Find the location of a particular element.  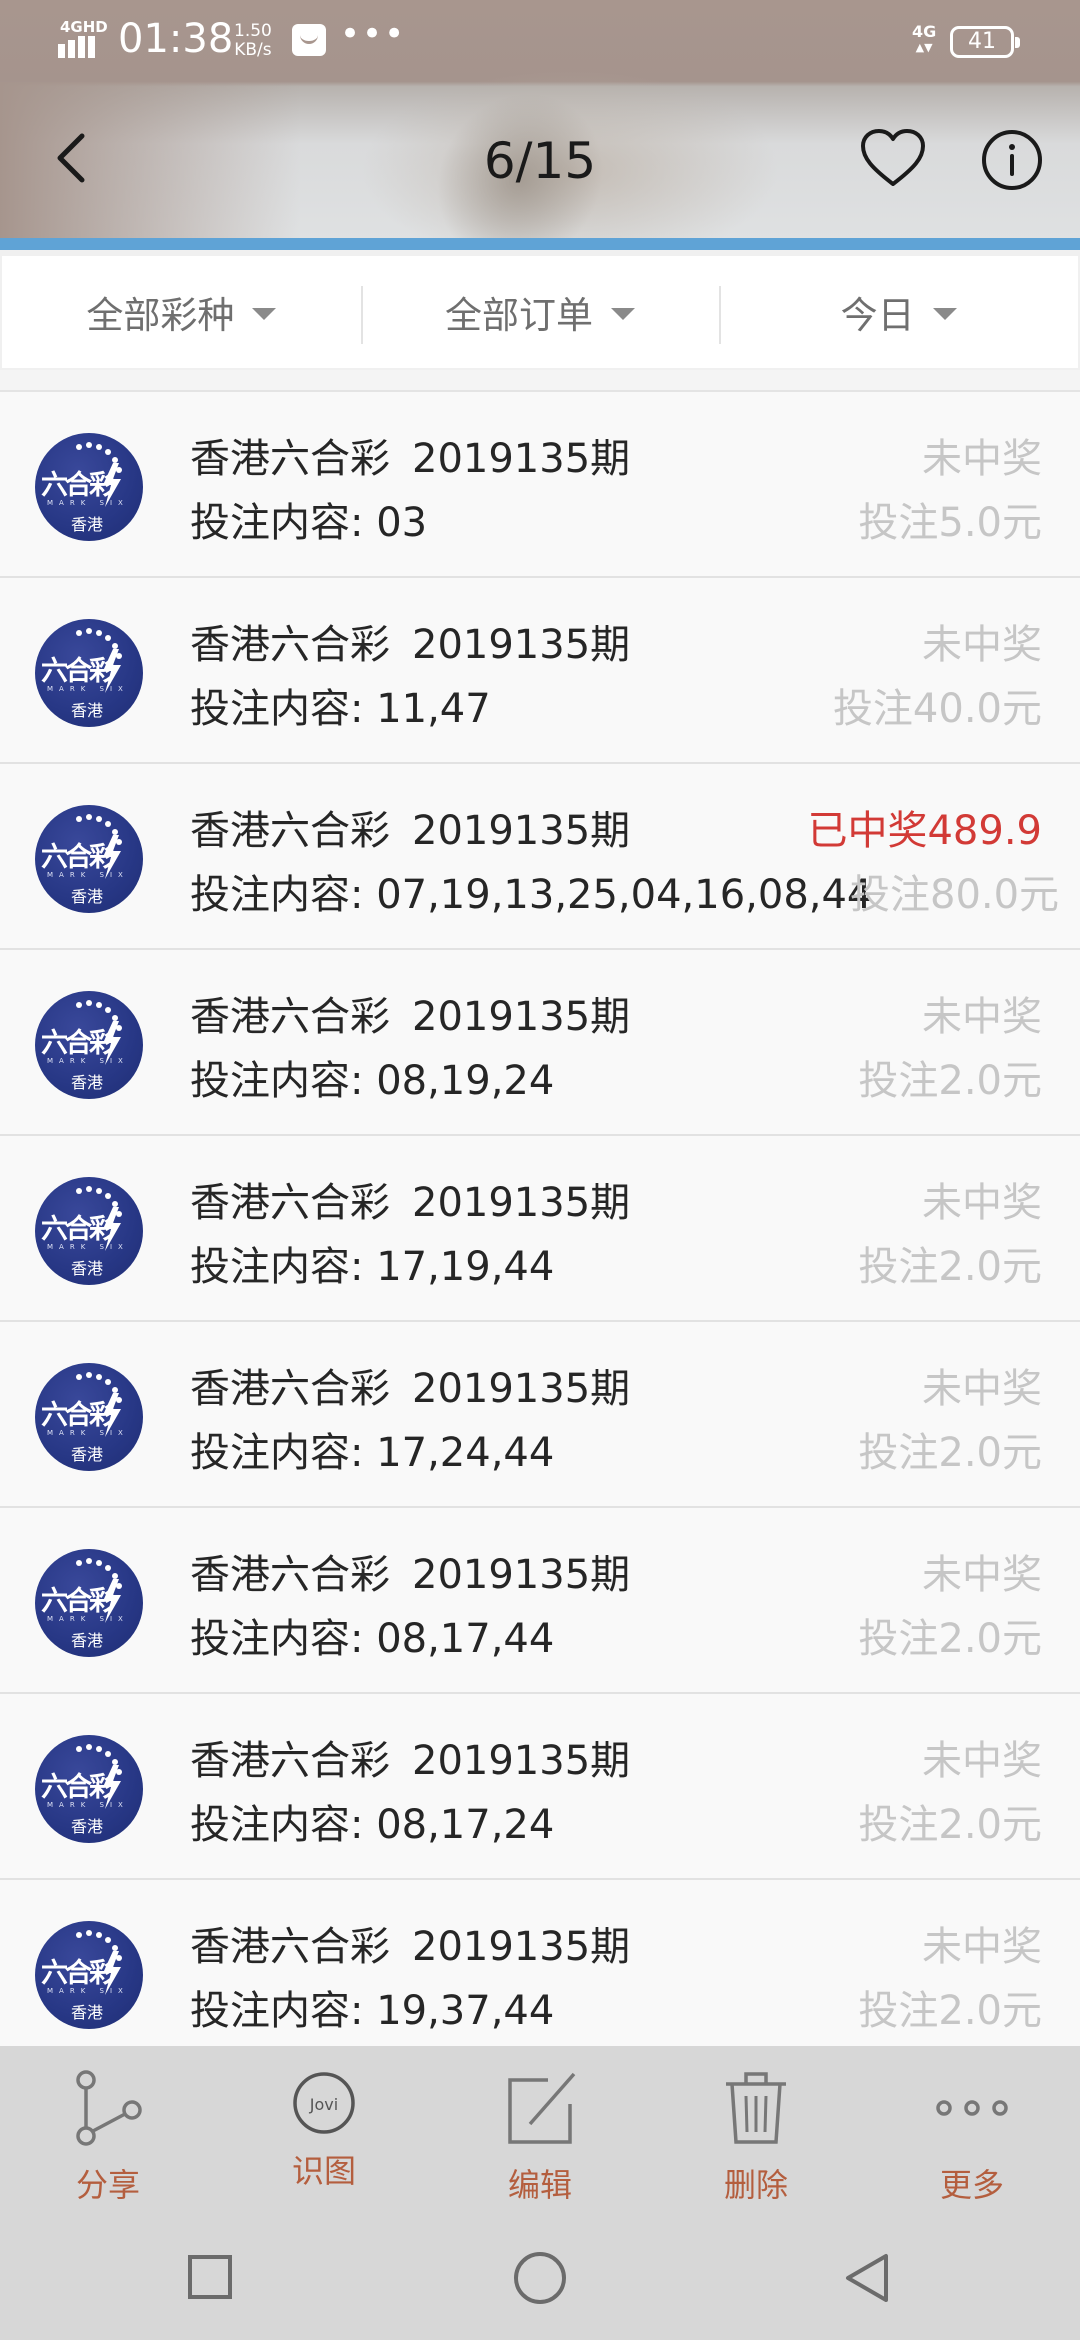

home-button is located at coordinates (540, 2278).